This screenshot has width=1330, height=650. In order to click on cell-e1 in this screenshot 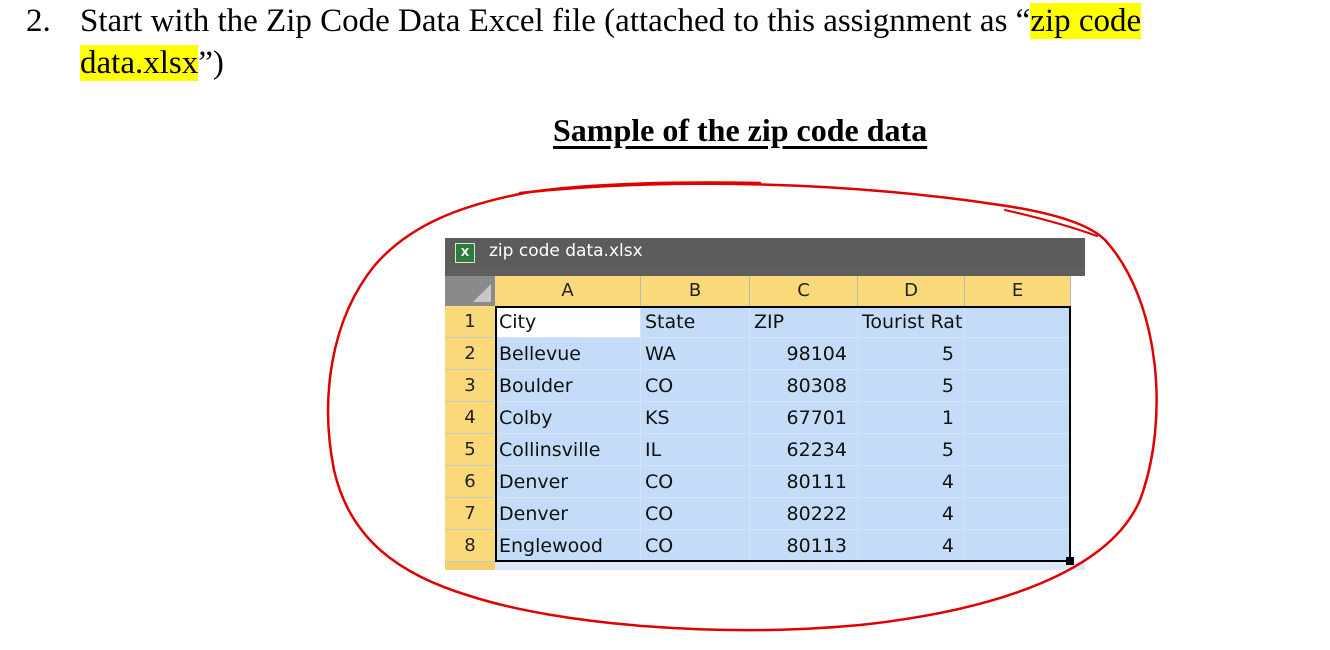, I will do `click(1018, 322)`.